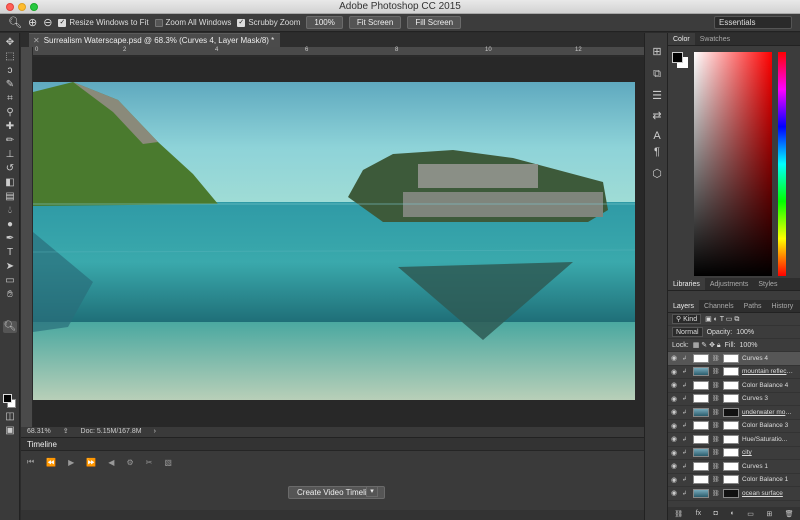 The image size is (800, 520). What do you see at coordinates (10, 211) in the screenshot?
I see `blur-tool-icon: 💧︎` at bounding box center [10, 211].